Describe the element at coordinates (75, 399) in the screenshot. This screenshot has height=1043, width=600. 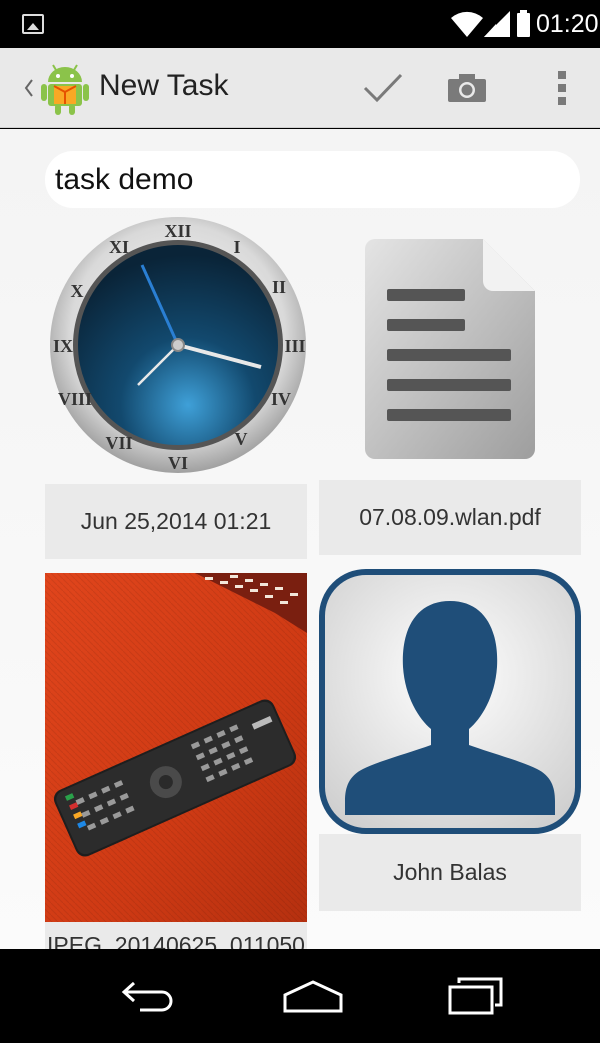
I see `svg-text: VIII` at that location.